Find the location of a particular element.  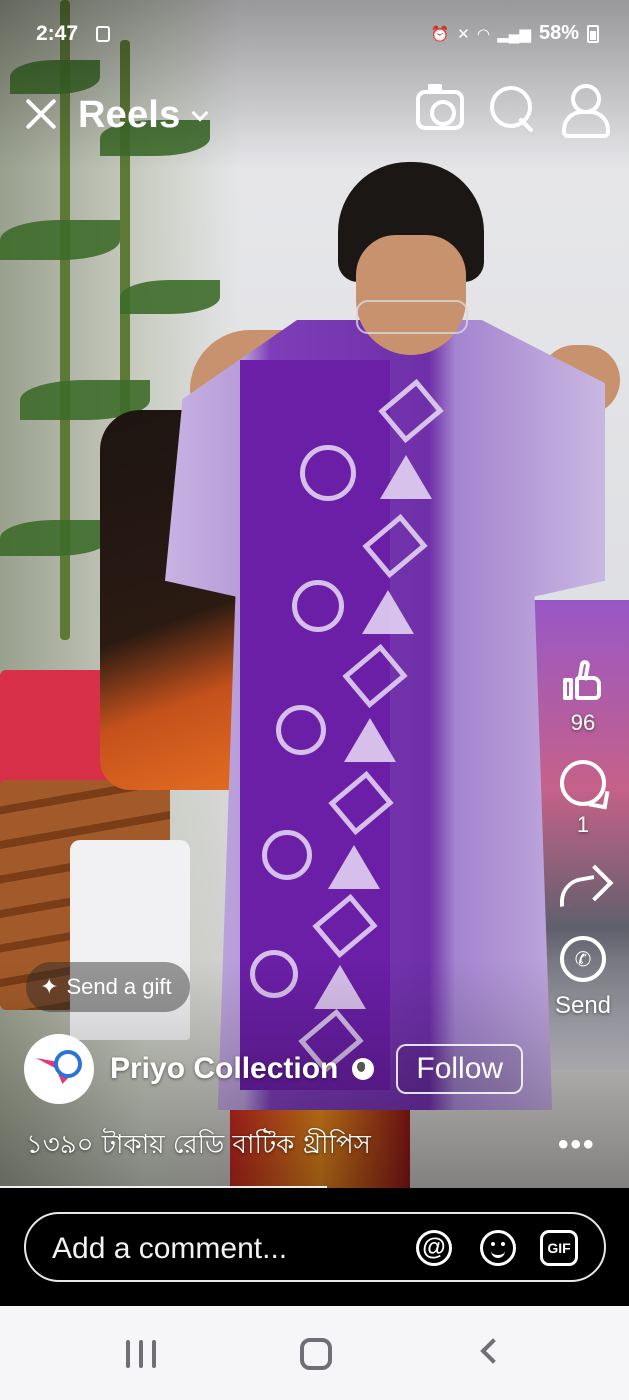

back-icon is located at coordinates (493, 1351).